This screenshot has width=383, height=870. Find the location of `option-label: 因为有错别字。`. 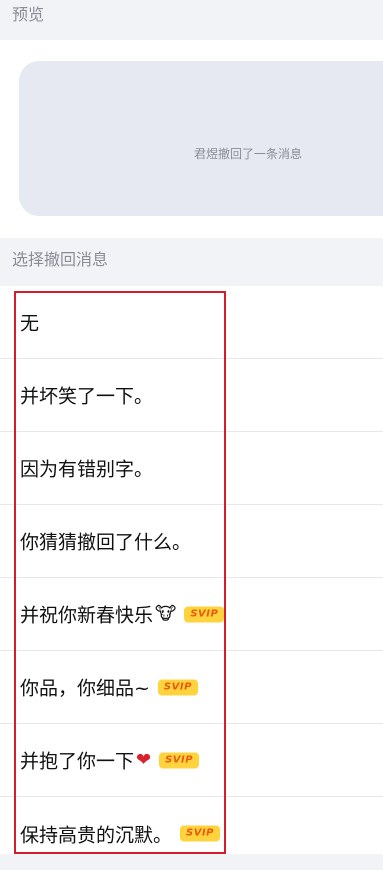

option-label: 因为有错别字。 is located at coordinates (87, 469).